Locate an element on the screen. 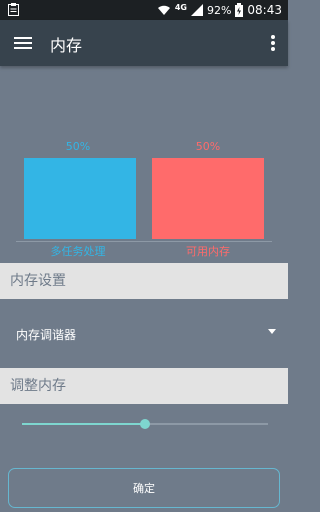 The width and height of the screenshot is (320, 512). status-bar: 4G 92% 08:43 is located at coordinates (144, 10).